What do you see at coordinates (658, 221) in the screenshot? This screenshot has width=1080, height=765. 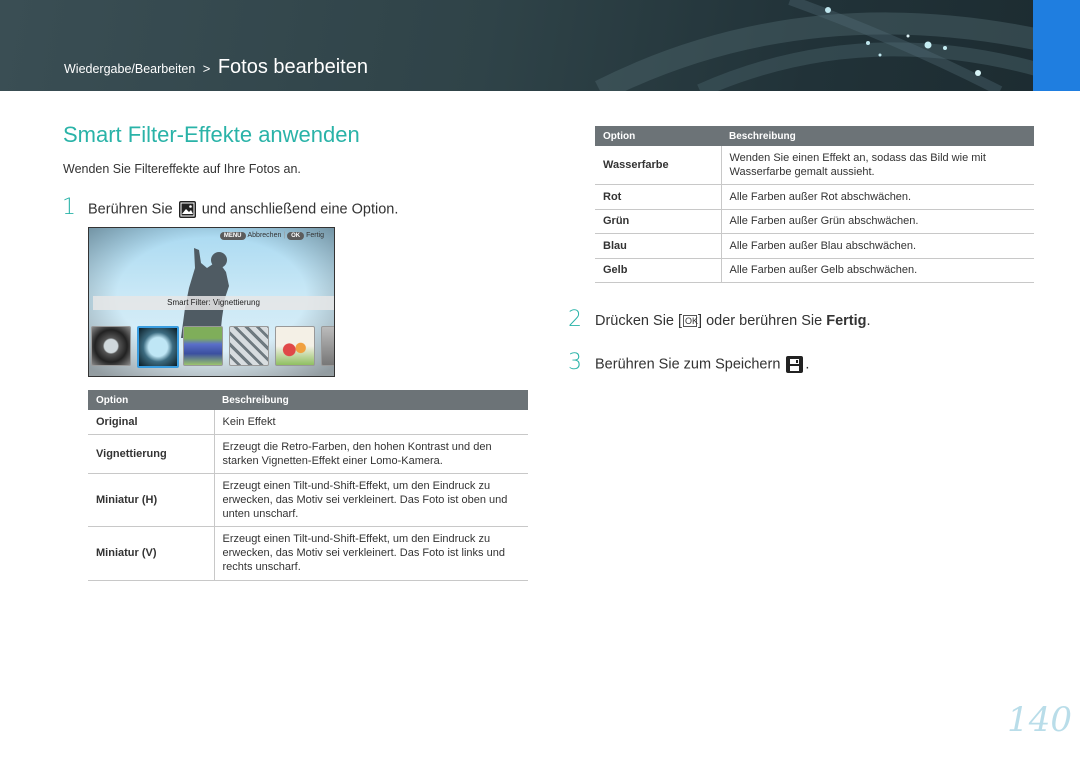 I see `option-name: Grün` at bounding box center [658, 221].